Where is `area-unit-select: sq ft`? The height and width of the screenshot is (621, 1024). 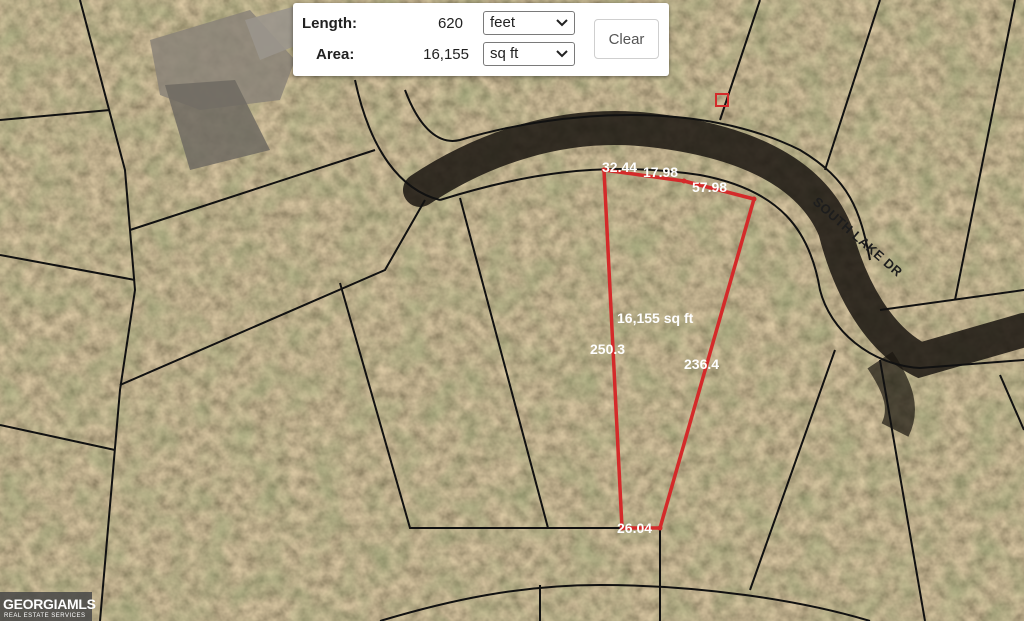
area-unit-select: sq ft is located at coordinates (529, 54).